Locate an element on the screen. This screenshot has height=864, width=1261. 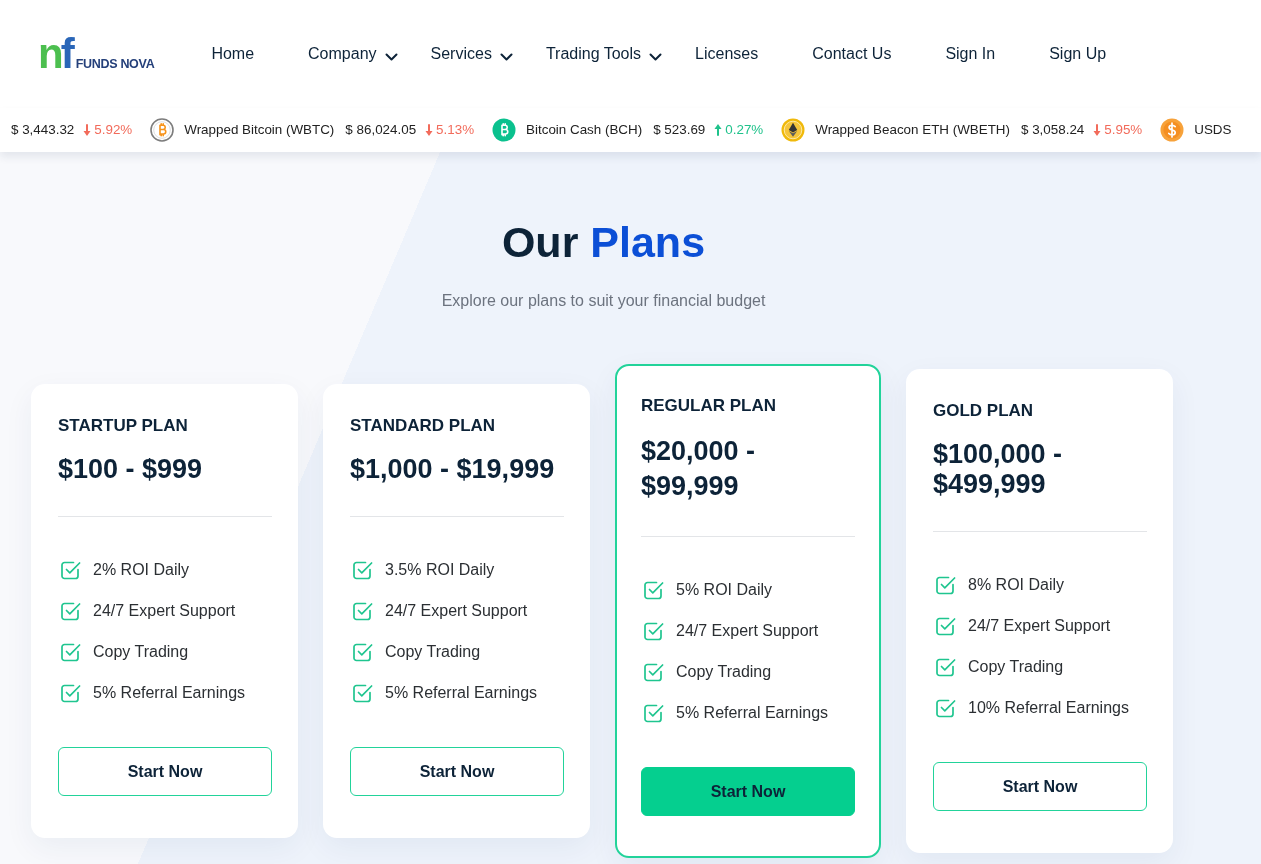
plan-price: $20,000 - $99,999 is located at coordinates (699, 469).